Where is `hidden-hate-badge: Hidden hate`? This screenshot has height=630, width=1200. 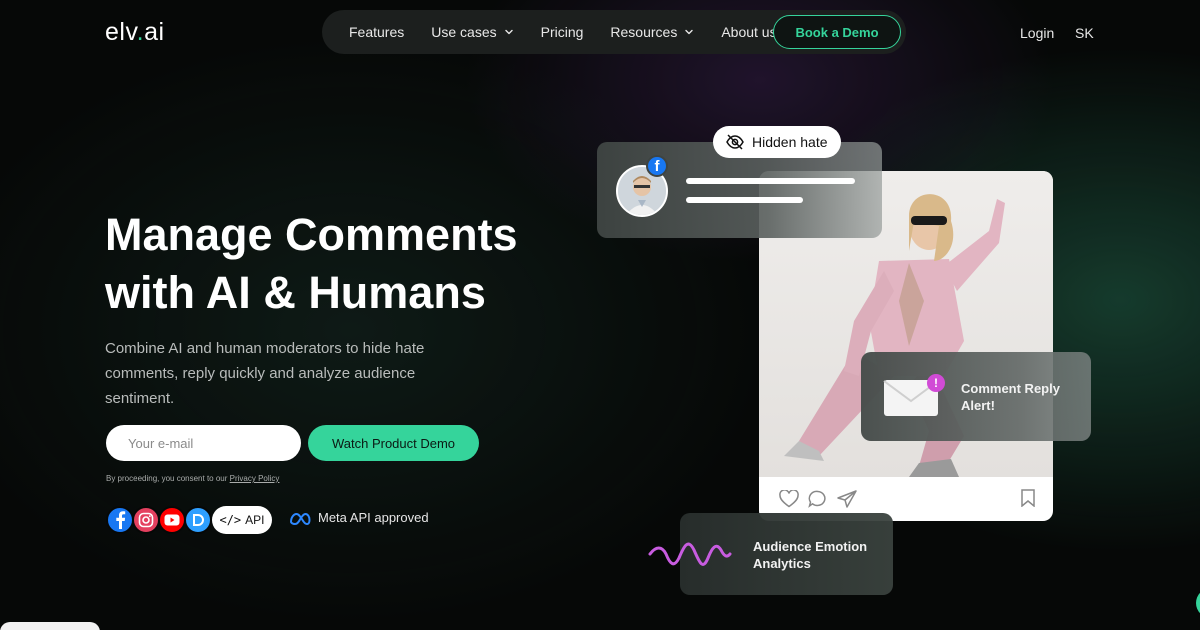 hidden-hate-badge: Hidden hate is located at coordinates (777, 142).